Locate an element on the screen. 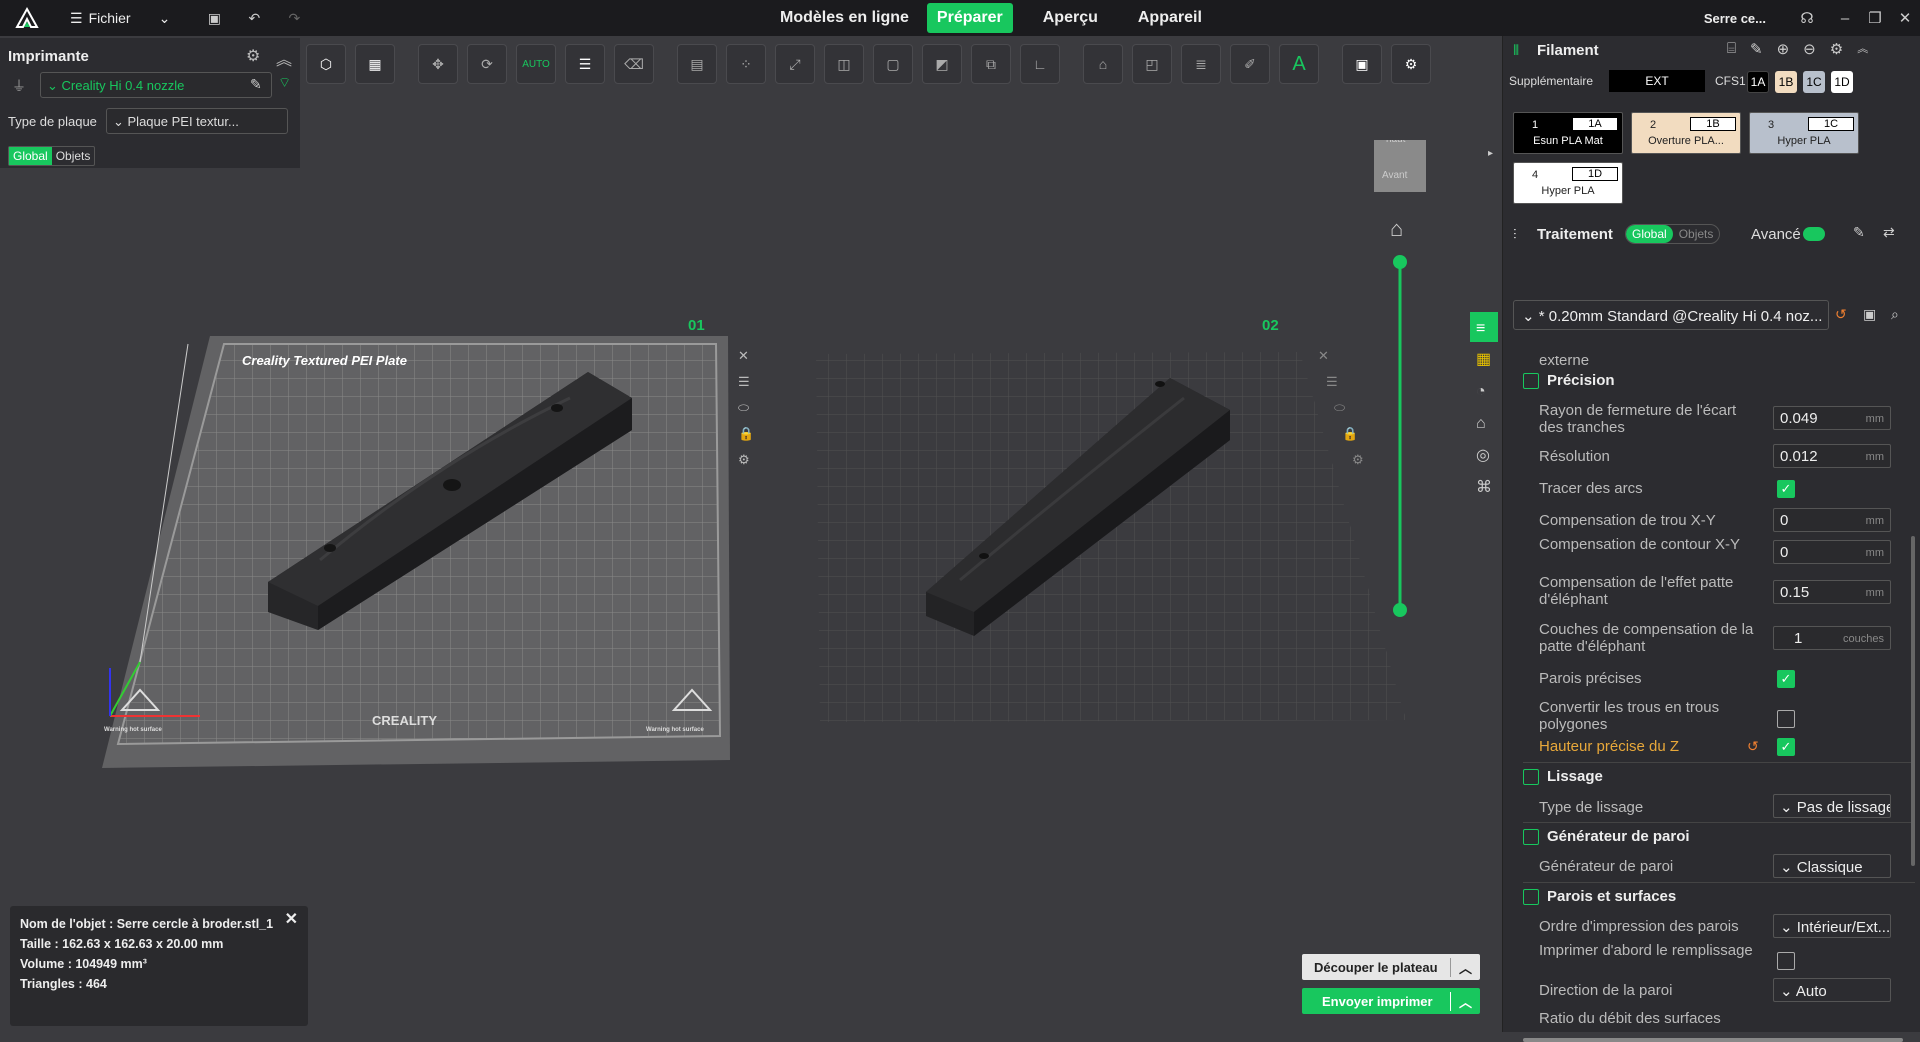 This screenshot has height=1042, width=1920. precise-walls-checkbox: ✓ is located at coordinates (1786, 679).